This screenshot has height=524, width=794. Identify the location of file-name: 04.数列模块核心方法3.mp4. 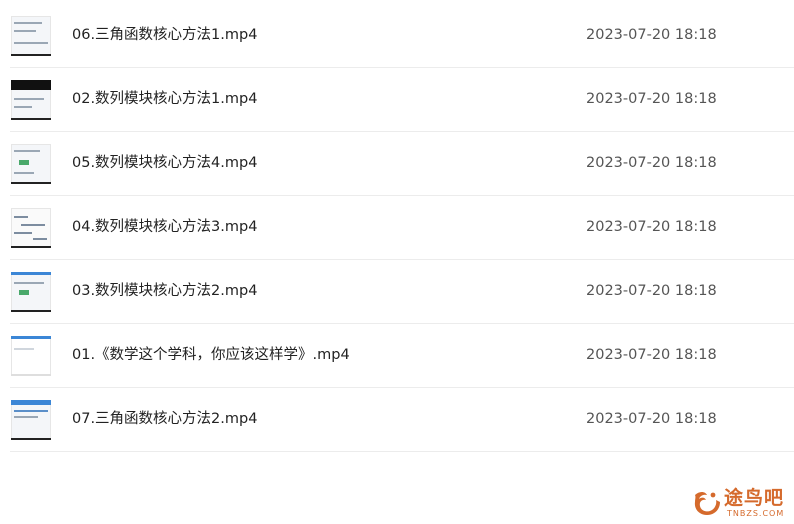
(164, 227).